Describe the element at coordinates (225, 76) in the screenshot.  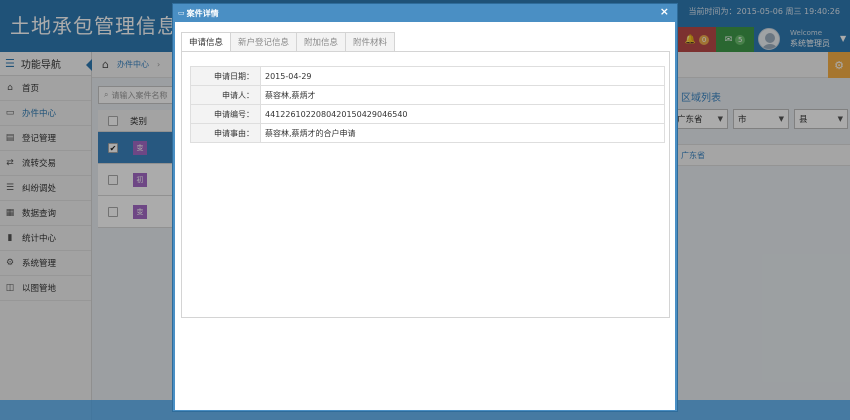
I see `field-label: 申请日期：` at that location.